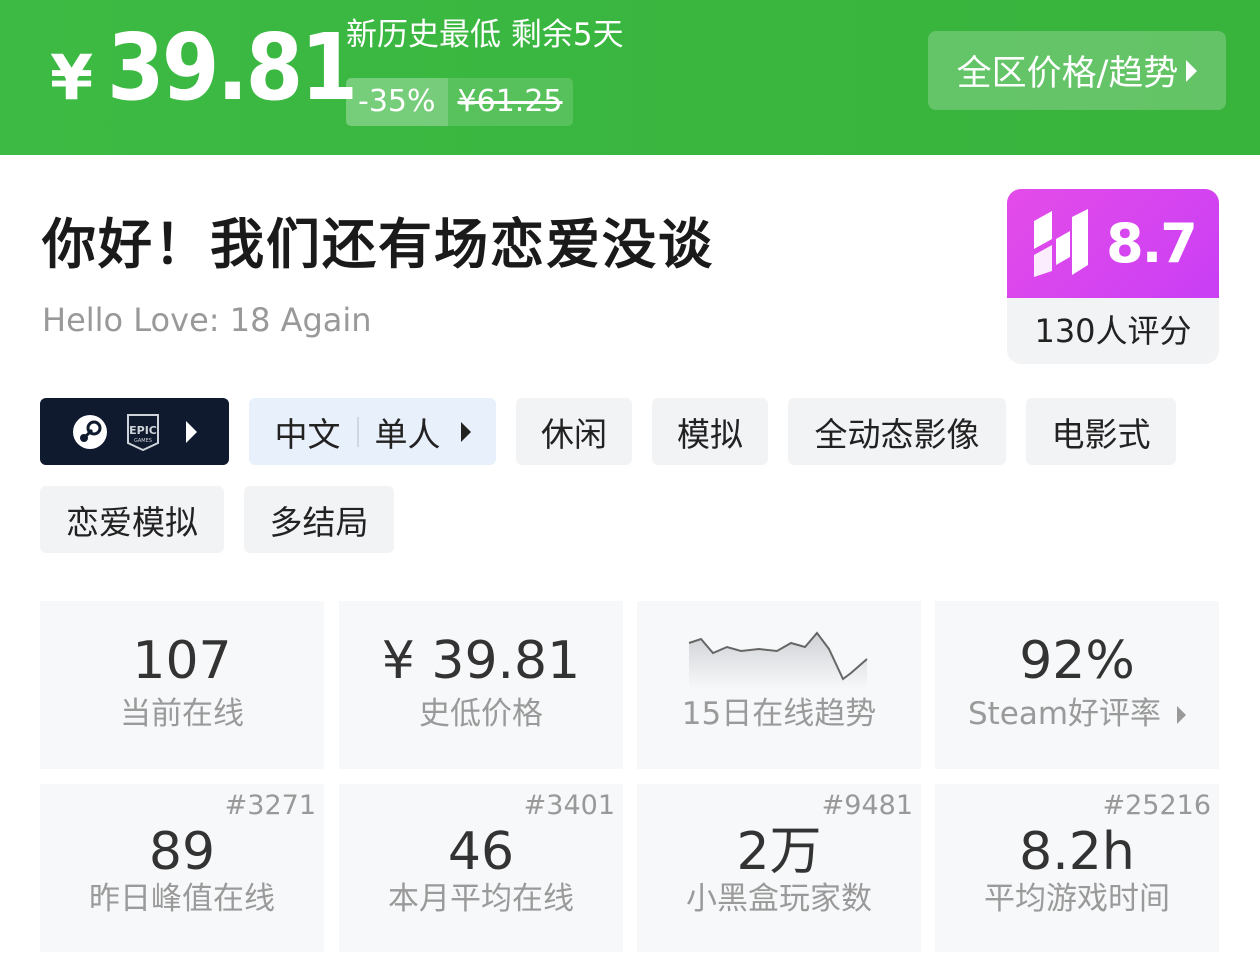  What do you see at coordinates (1061, 242) in the screenshot?
I see `heybox-logo-icon` at bounding box center [1061, 242].